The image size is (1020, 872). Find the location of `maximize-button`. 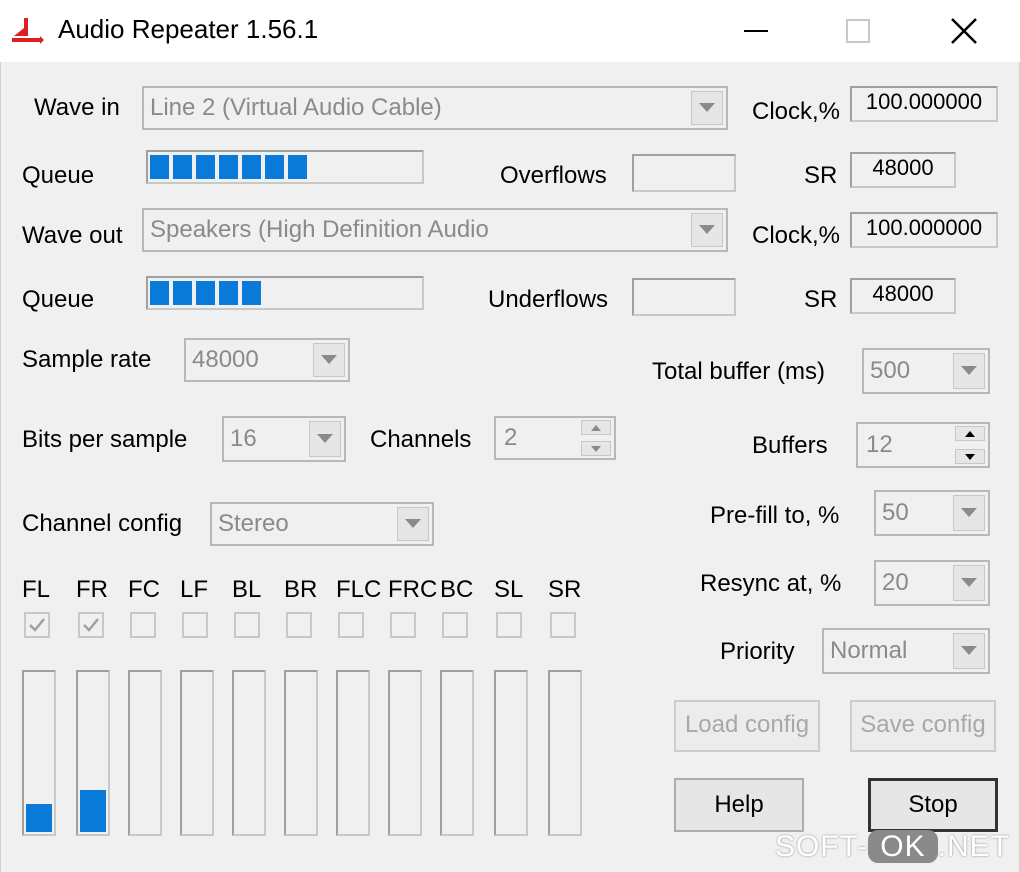

maximize-button is located at coordinates (858, 31).